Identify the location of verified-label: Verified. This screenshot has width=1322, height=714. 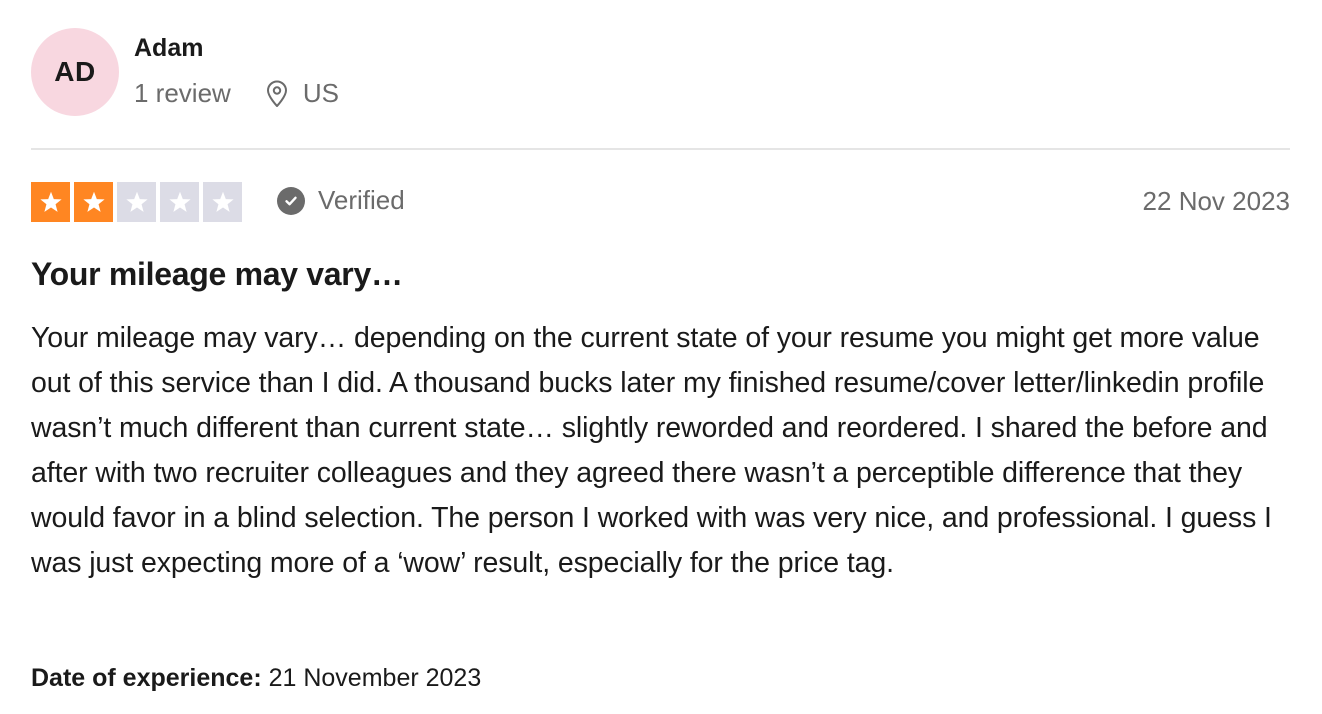
(341, 200).